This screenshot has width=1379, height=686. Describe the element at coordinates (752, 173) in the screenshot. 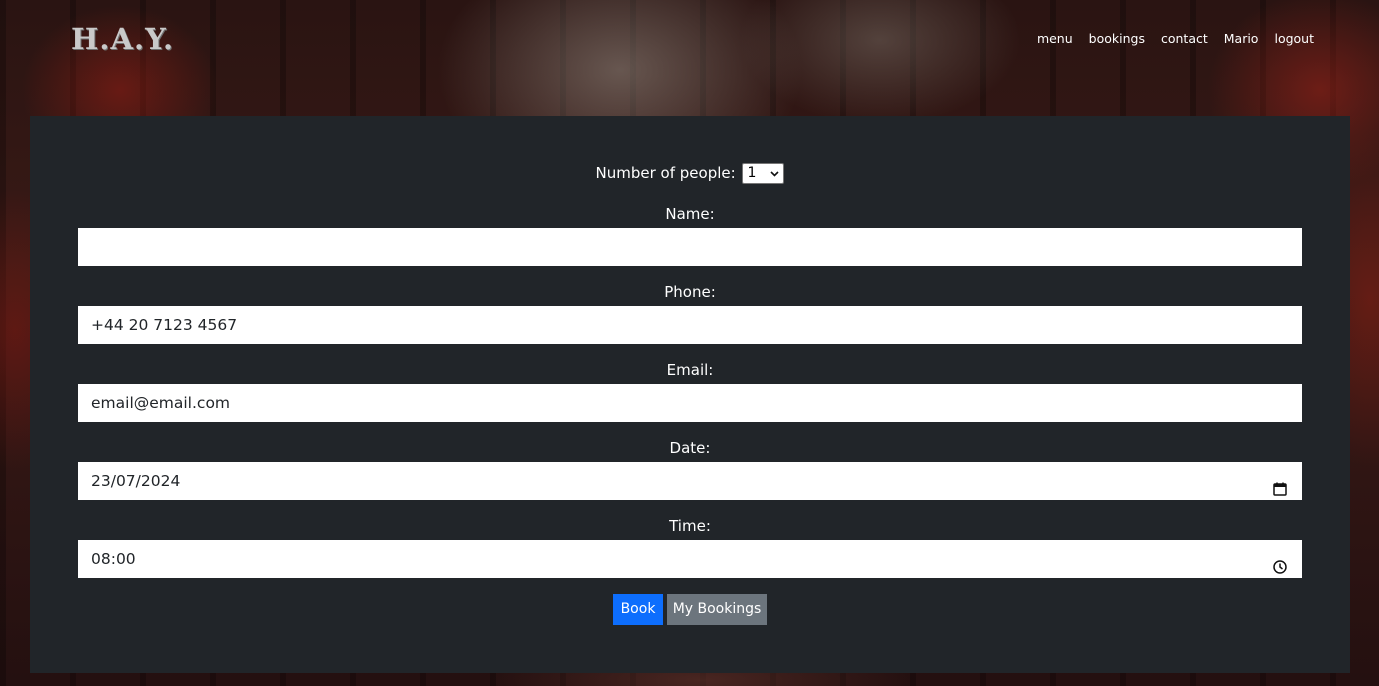

I see `people-select-value: 1` at that location.